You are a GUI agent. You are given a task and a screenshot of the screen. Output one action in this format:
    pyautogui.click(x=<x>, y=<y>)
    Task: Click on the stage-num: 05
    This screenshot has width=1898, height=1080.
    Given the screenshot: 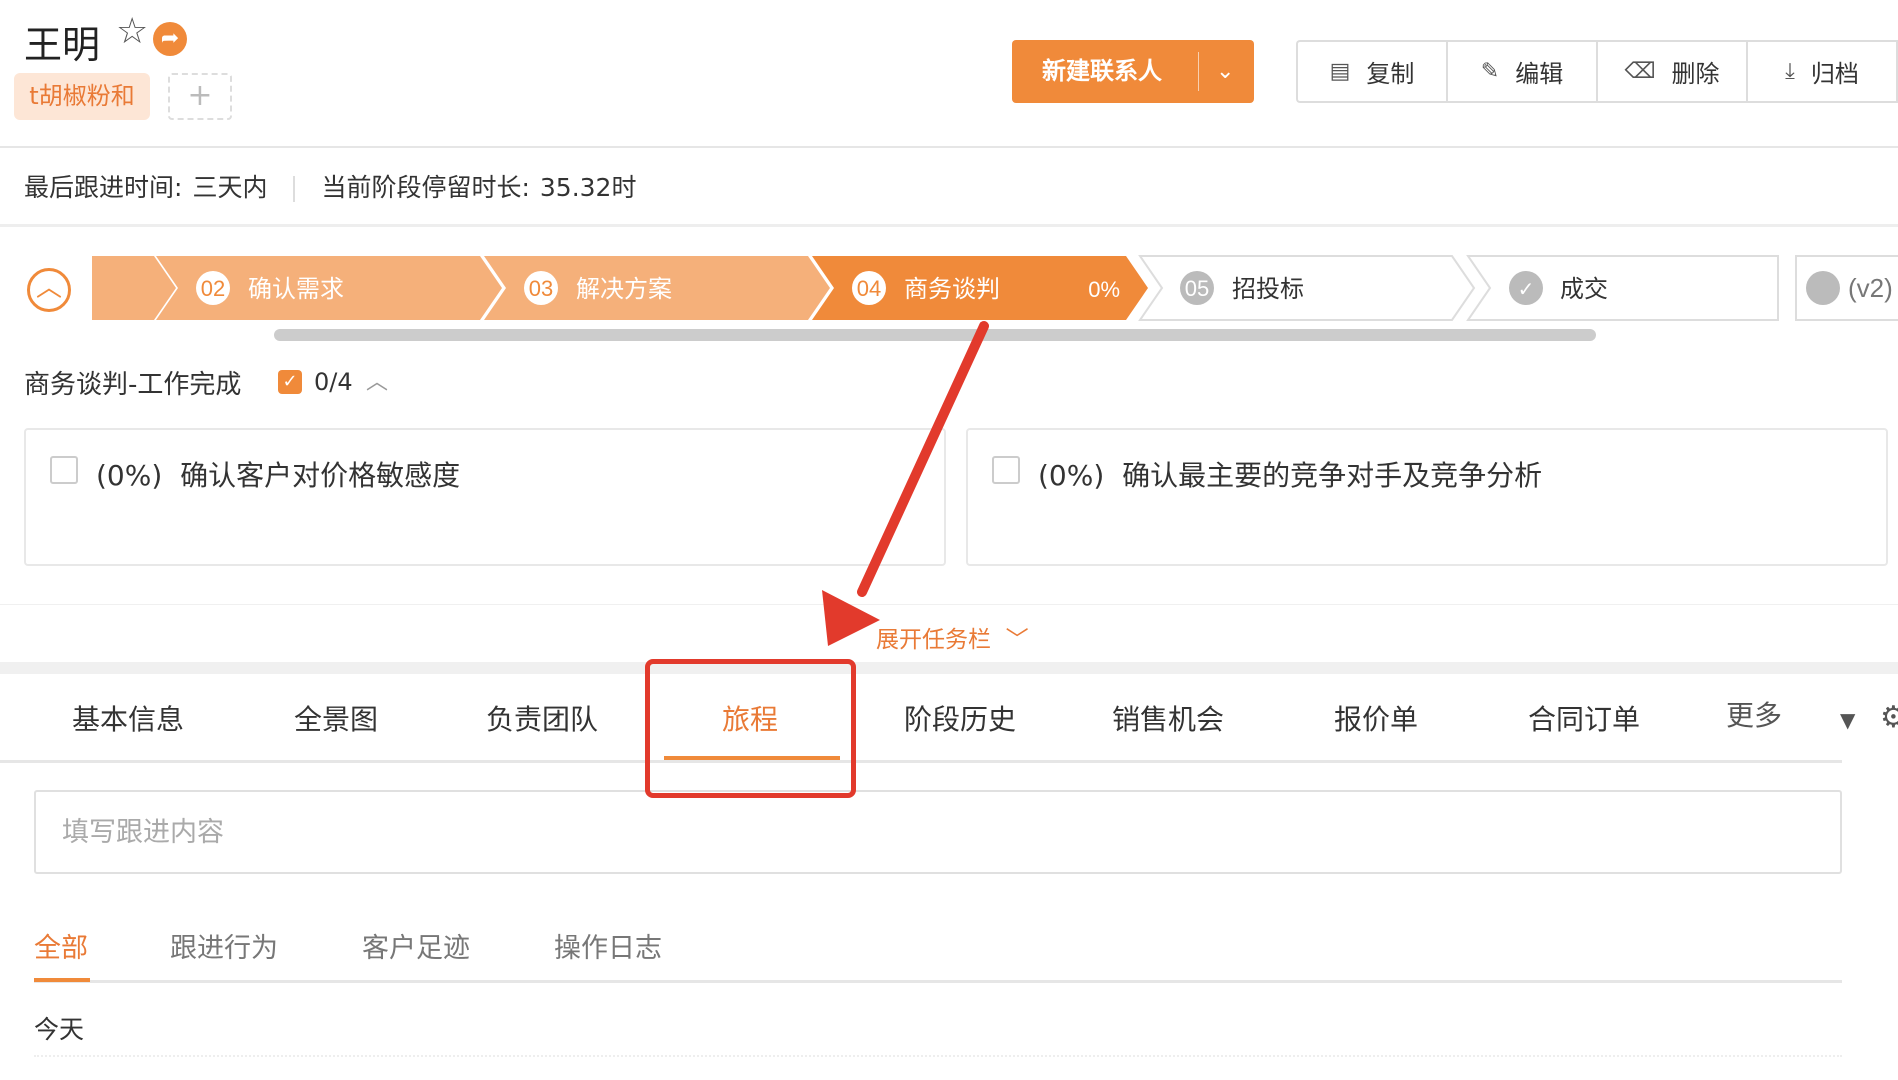 What is the action you would take?
    pyautogui.click(x=1197, y=288)
    